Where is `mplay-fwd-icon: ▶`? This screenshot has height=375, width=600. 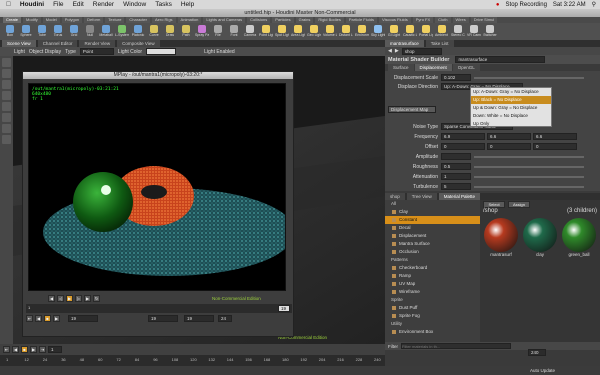 mplay-fwd-icon: ▶ is located at coordinates (56, 318).